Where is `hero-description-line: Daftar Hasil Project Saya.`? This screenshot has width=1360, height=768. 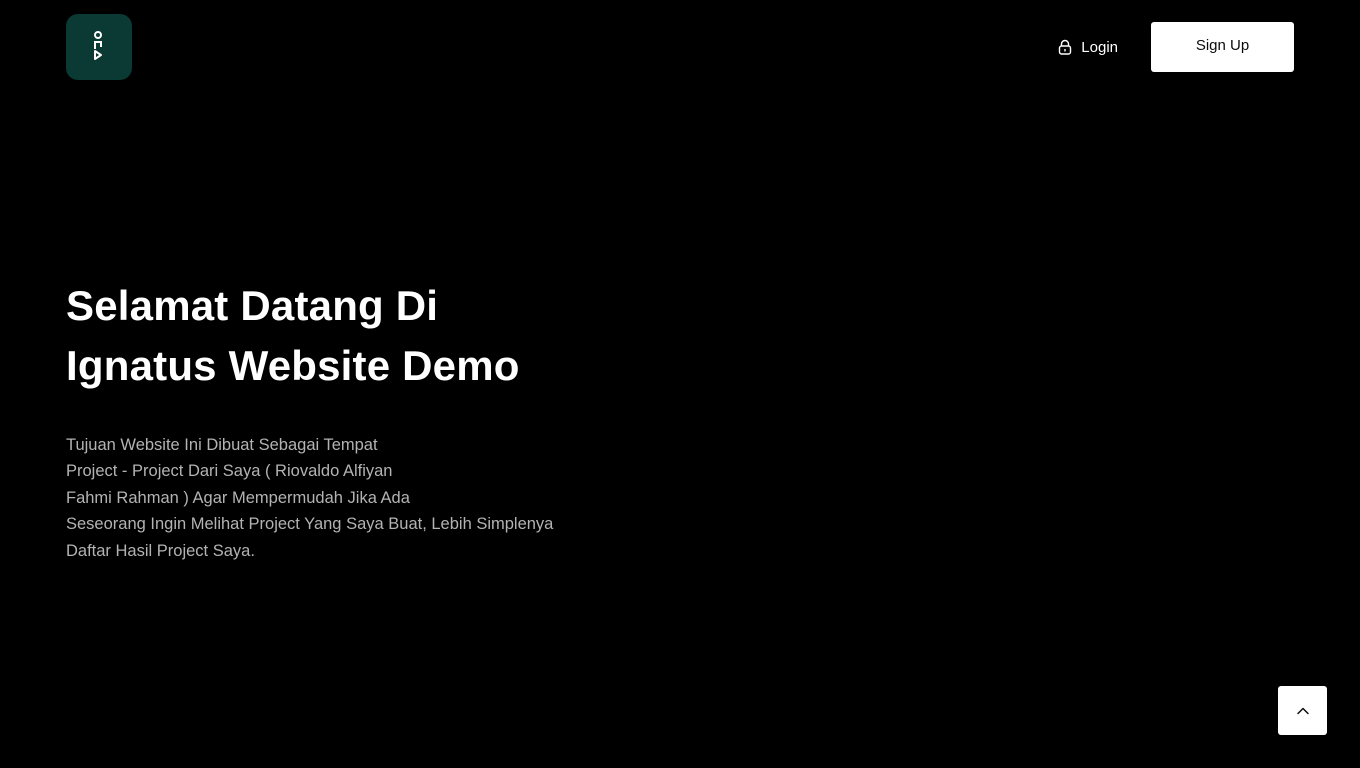 hero-description-line: Daftar Hasil Project Saya. is located at coordinates (160, 550).